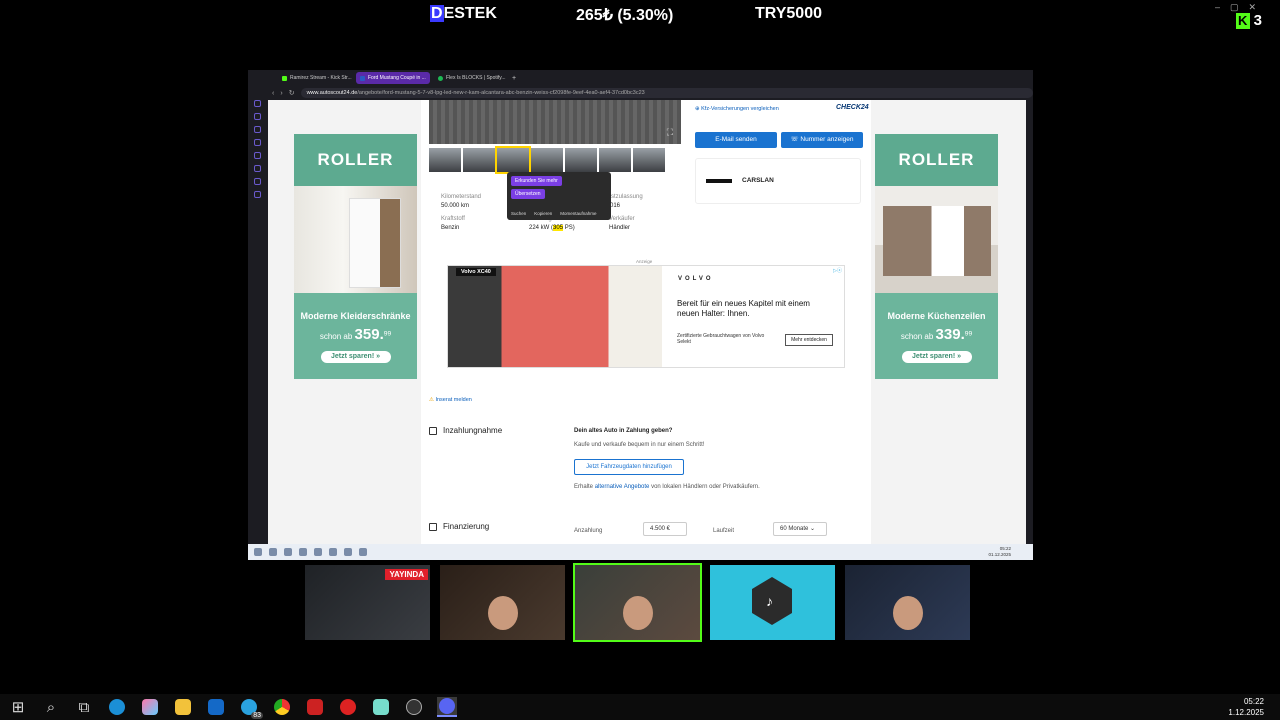 This screenshot has height=720, width=1280. Describe the element at coordinates (778, 181) in the screenshot. I see `dealer-card: CARSLAN` at that location.